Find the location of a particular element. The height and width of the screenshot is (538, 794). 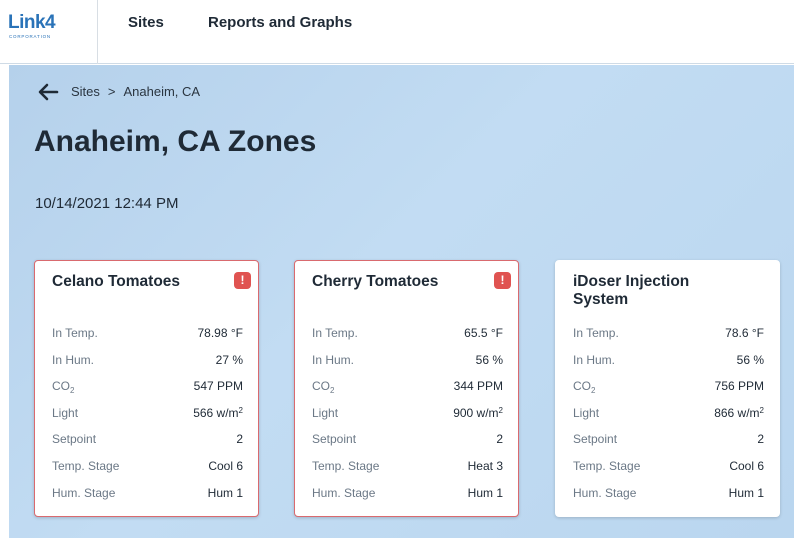

metric-value: 866 w/m2 is located at coordinates (739, 414).